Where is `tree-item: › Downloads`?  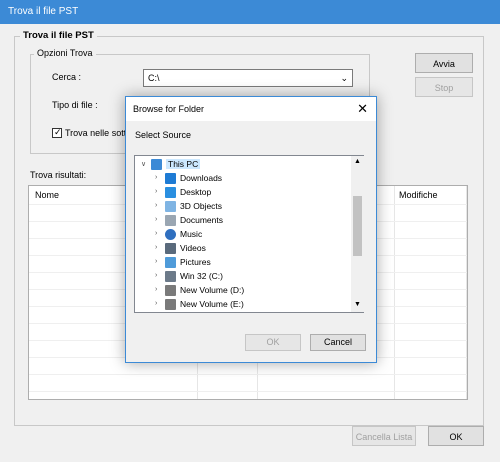 tree-item: › Downloads is located at coordinates (242, 179).